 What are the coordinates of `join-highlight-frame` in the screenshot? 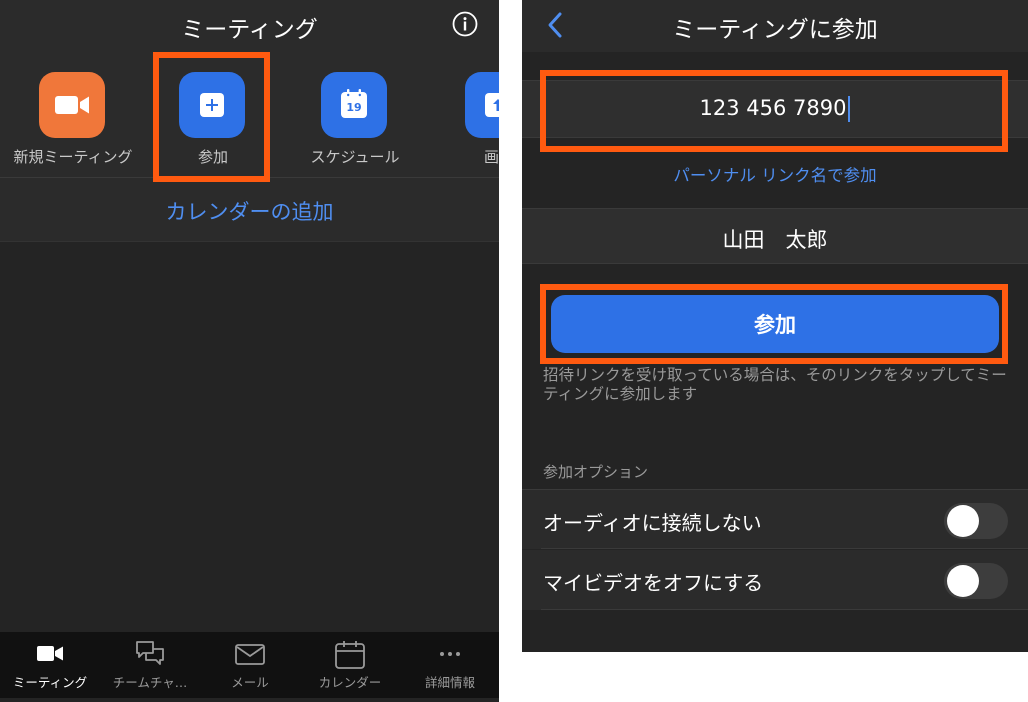 It's located at (211, 117).